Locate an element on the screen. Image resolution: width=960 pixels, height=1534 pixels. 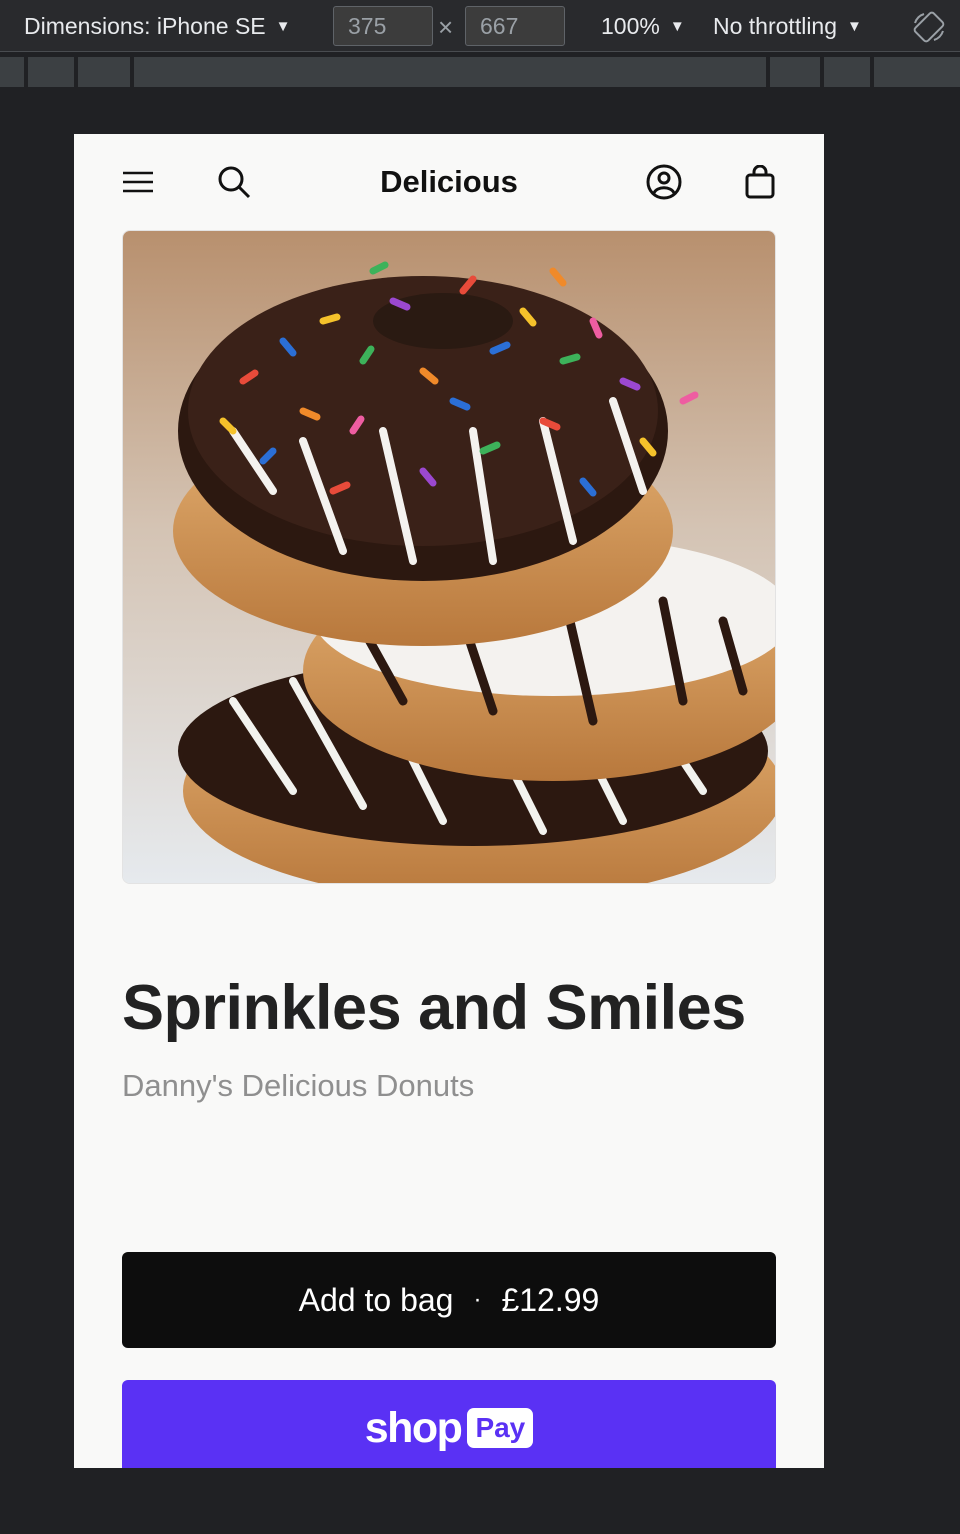
throttling-dropdown: No throttling ▼ is located at coordinates (787, 26).